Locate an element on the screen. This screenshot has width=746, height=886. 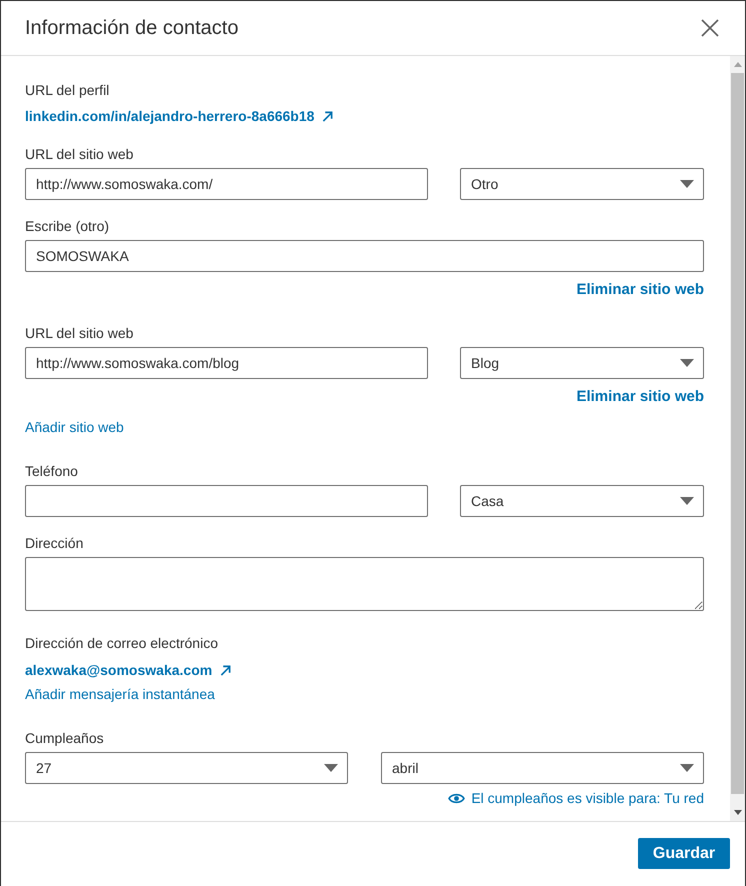
field-label: Cumpleaños is located at coordinates (65, 738).